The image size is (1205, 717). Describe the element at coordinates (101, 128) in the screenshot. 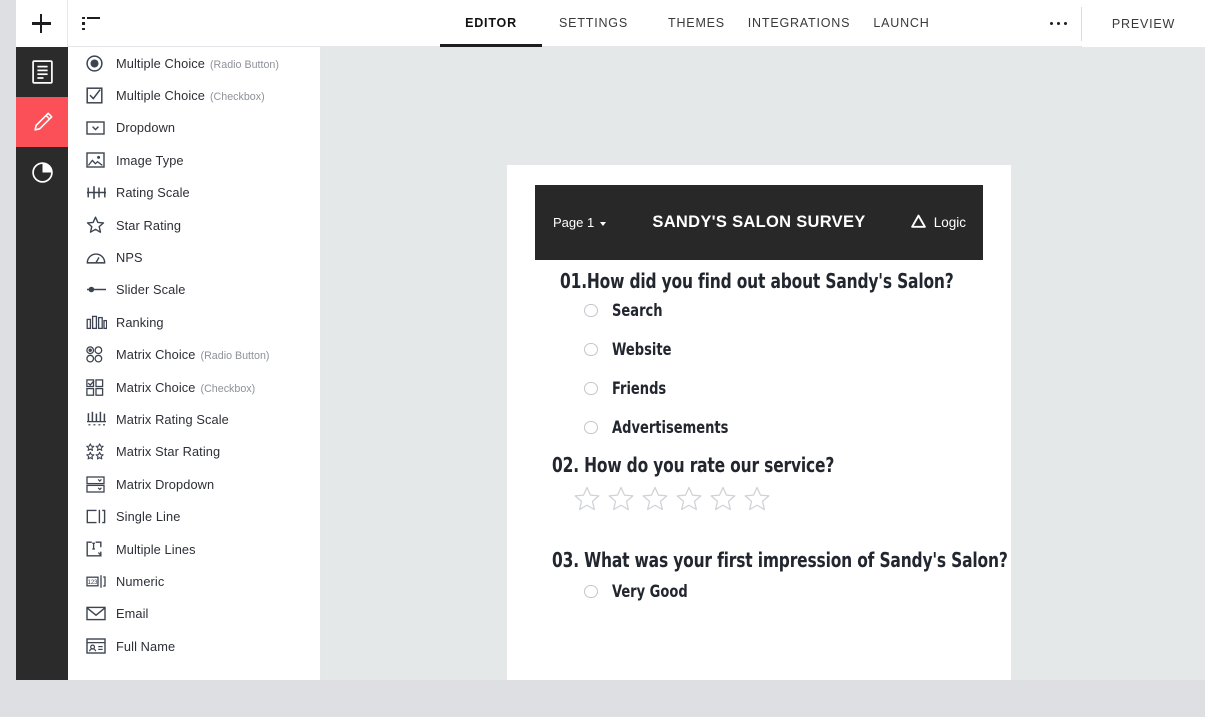

I see `dropdown-icon` at that location.